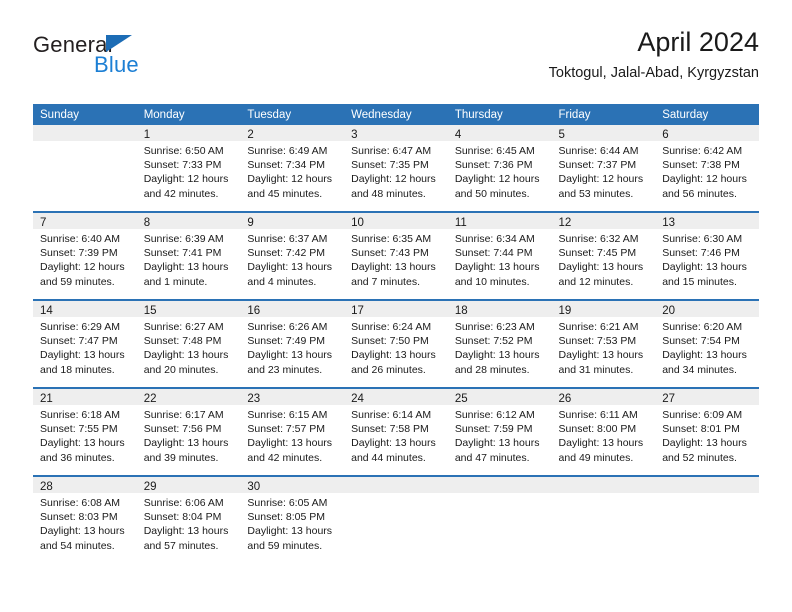  Describe the element at coordinates (492, 193) in the screenshot. I see `daylight-text-line2: and 50 minutes.` at that location.